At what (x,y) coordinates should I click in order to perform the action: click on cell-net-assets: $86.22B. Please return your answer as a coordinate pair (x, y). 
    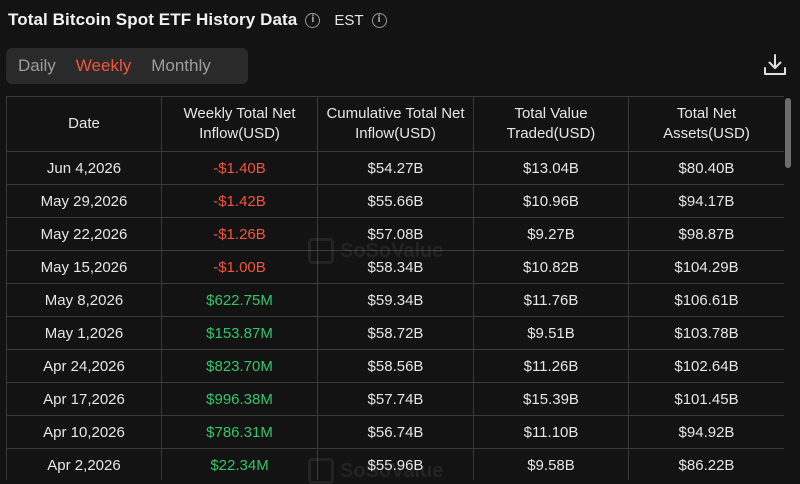
    Looking at the image, I should click on (706, 464).